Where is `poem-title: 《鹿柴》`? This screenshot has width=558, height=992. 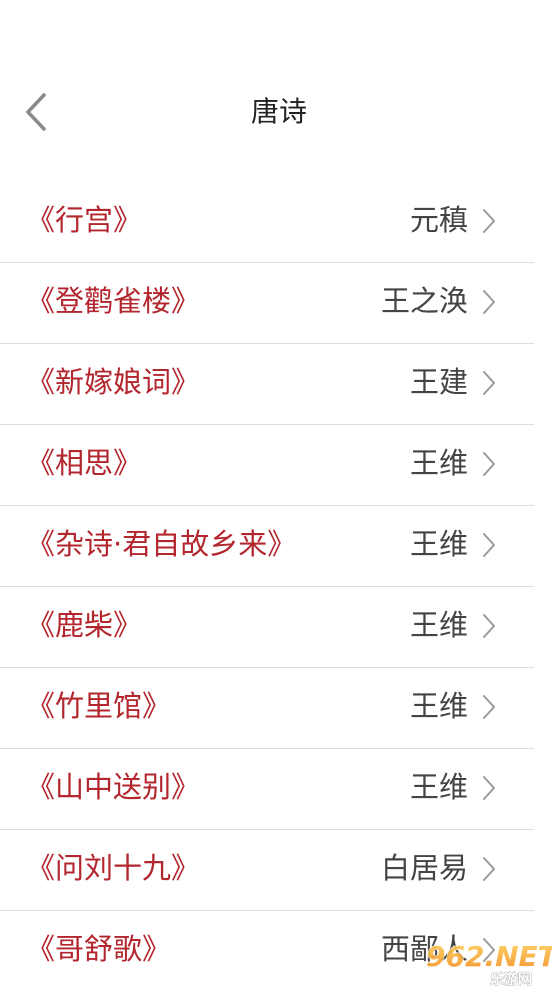
poem-title: 《鹿柴》 is located at coordinates (84, 625).